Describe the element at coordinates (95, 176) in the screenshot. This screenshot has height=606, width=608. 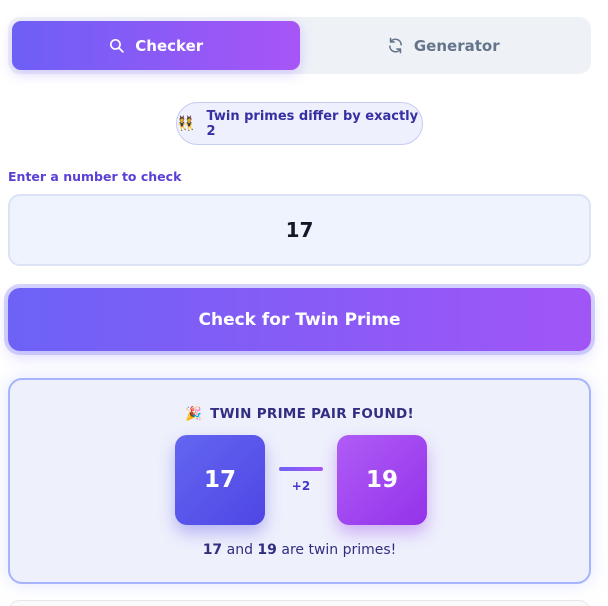
I see `number-field-label: Enter a number to check` at that location.